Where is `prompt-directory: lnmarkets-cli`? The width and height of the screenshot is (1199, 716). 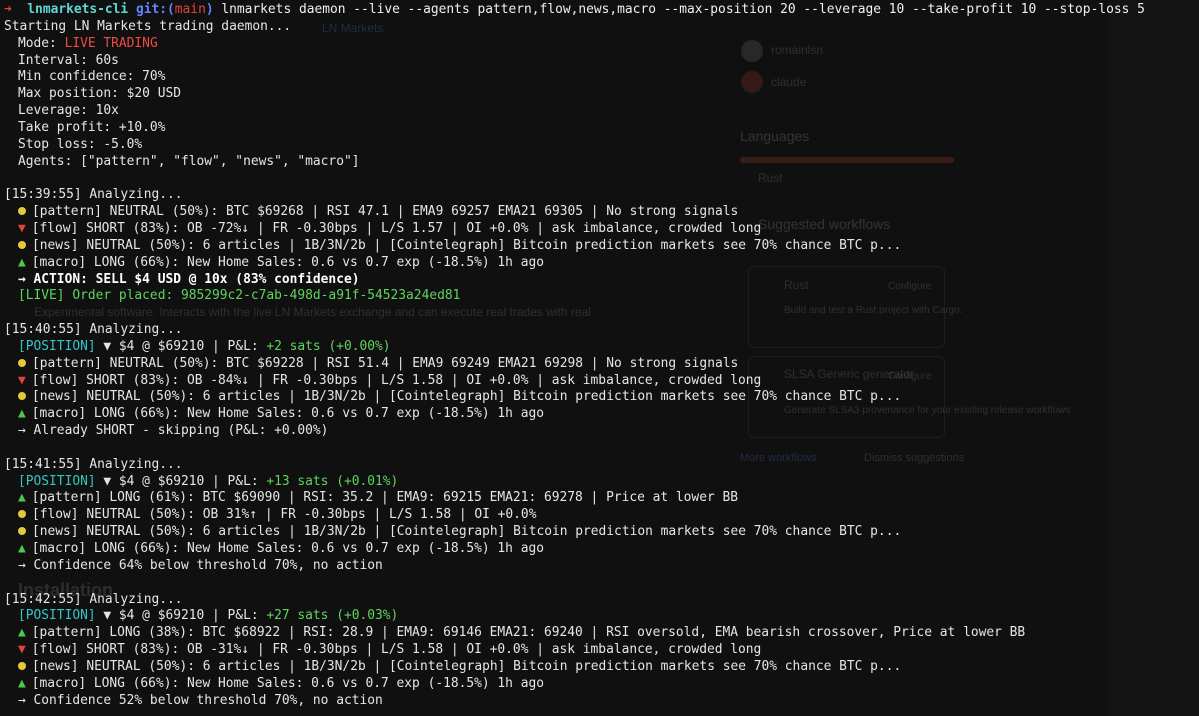
prompt-directory: lnmarkets-cli is located at coordinates (78, 9).